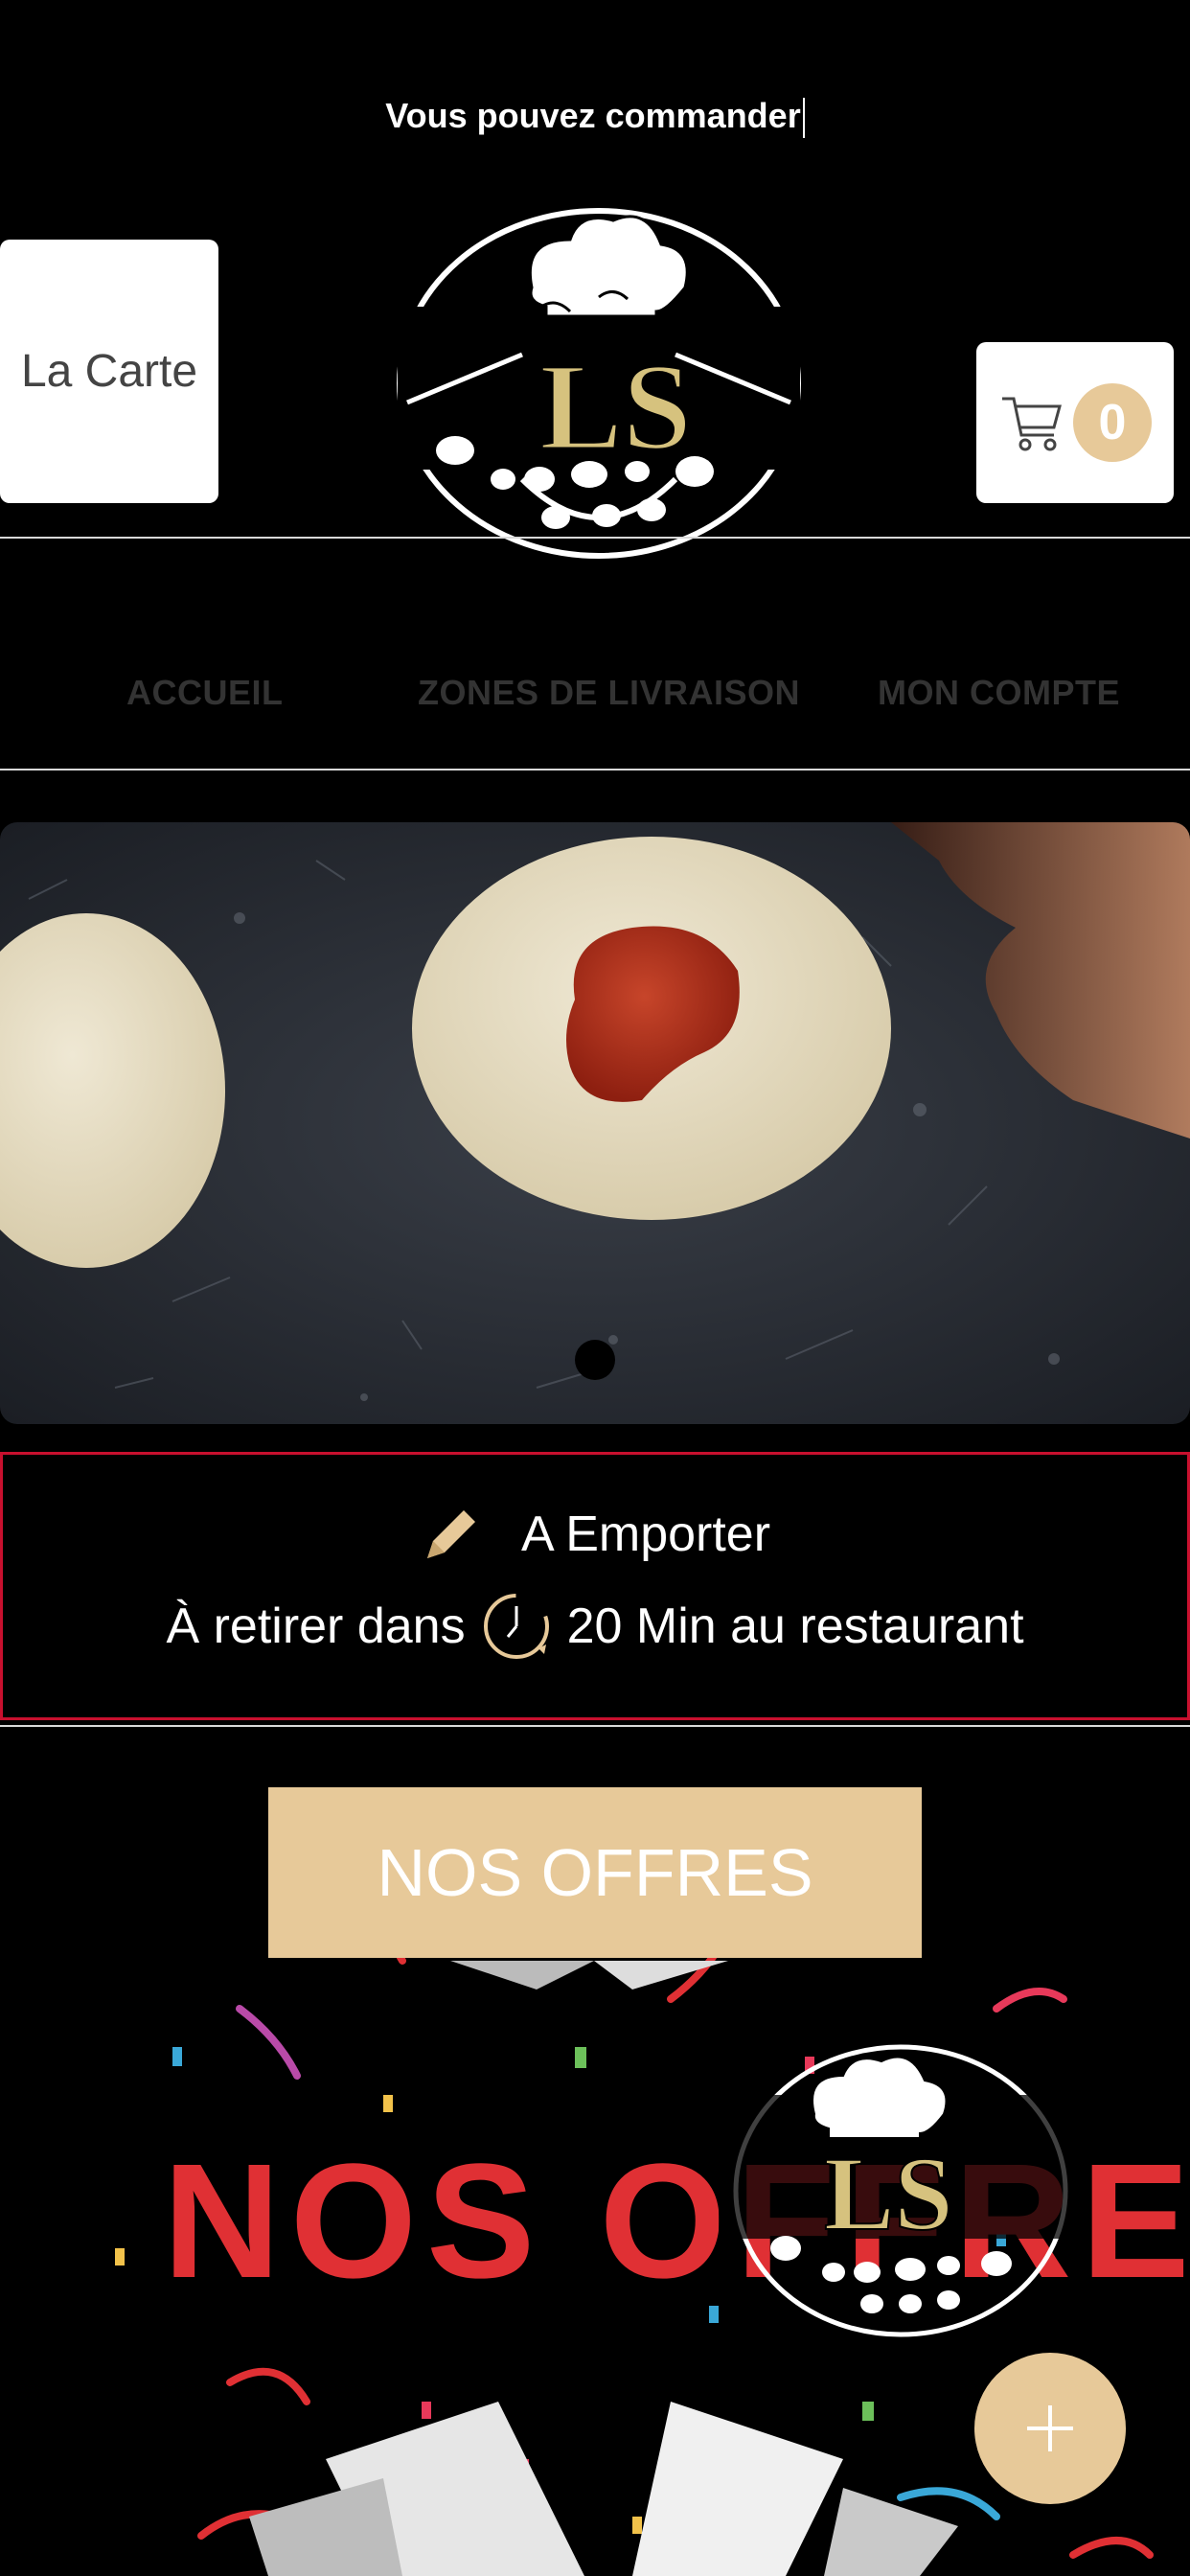 The image size is (1190, 2576). What do you see at coordinates (595, 538) in the screenshot?
I see `header-divider` at bounding box center [595, 538].